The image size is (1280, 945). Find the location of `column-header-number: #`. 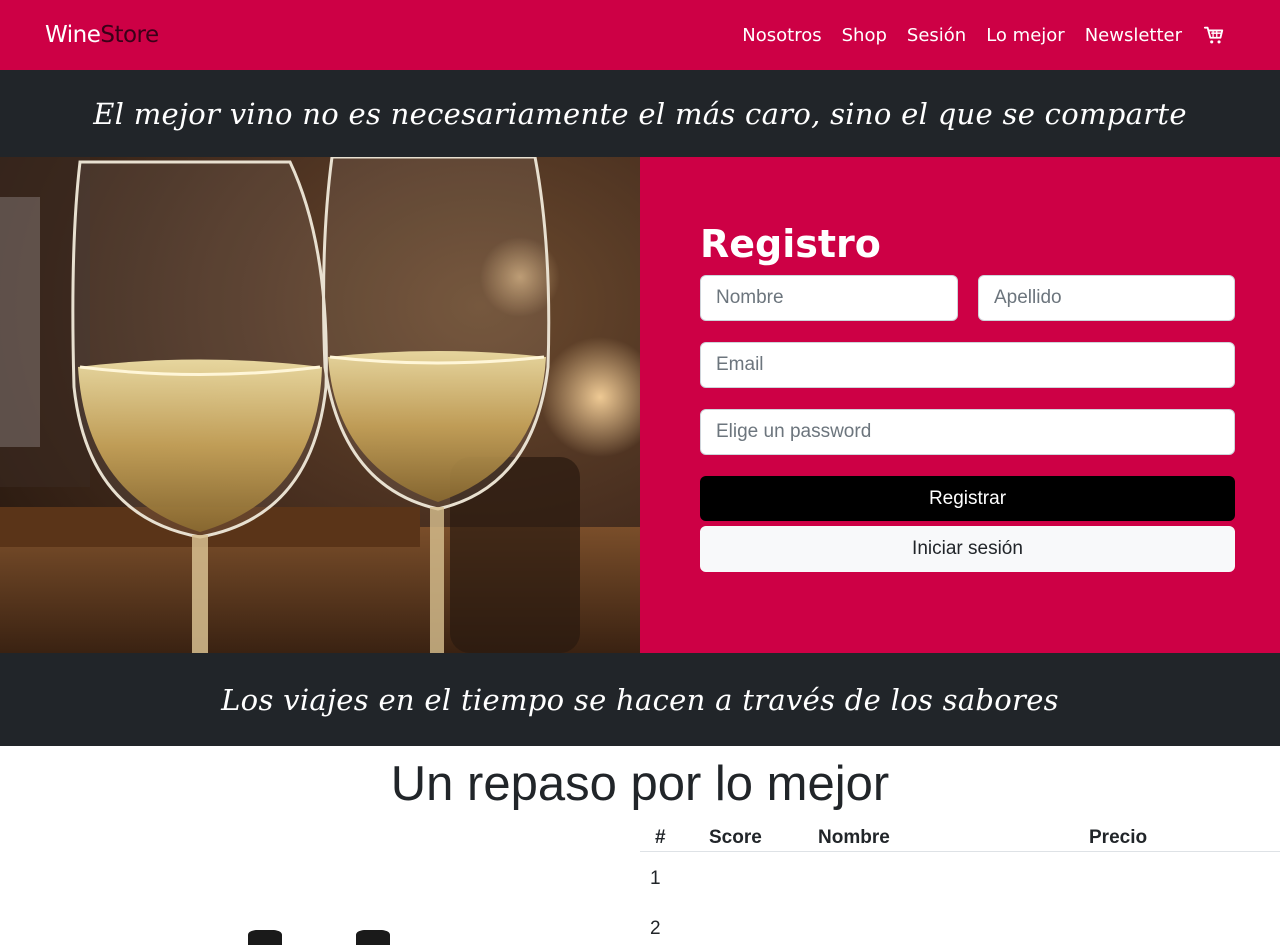

column-header-number: # is located at coordinates (660, 837).